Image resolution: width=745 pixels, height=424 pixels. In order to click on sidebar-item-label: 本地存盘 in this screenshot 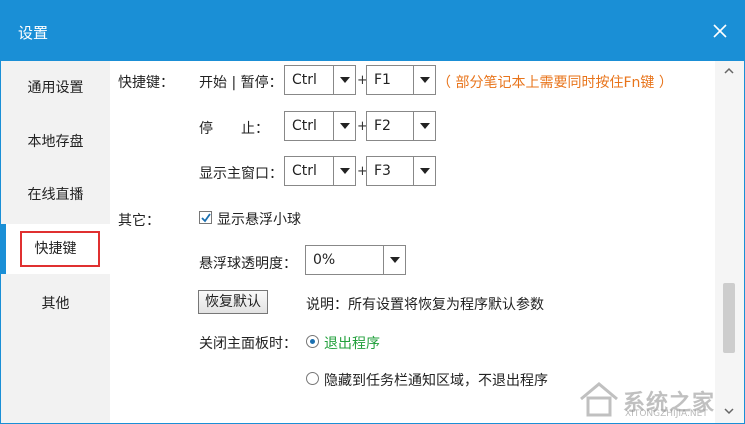, I will do `click(55, 142)`.